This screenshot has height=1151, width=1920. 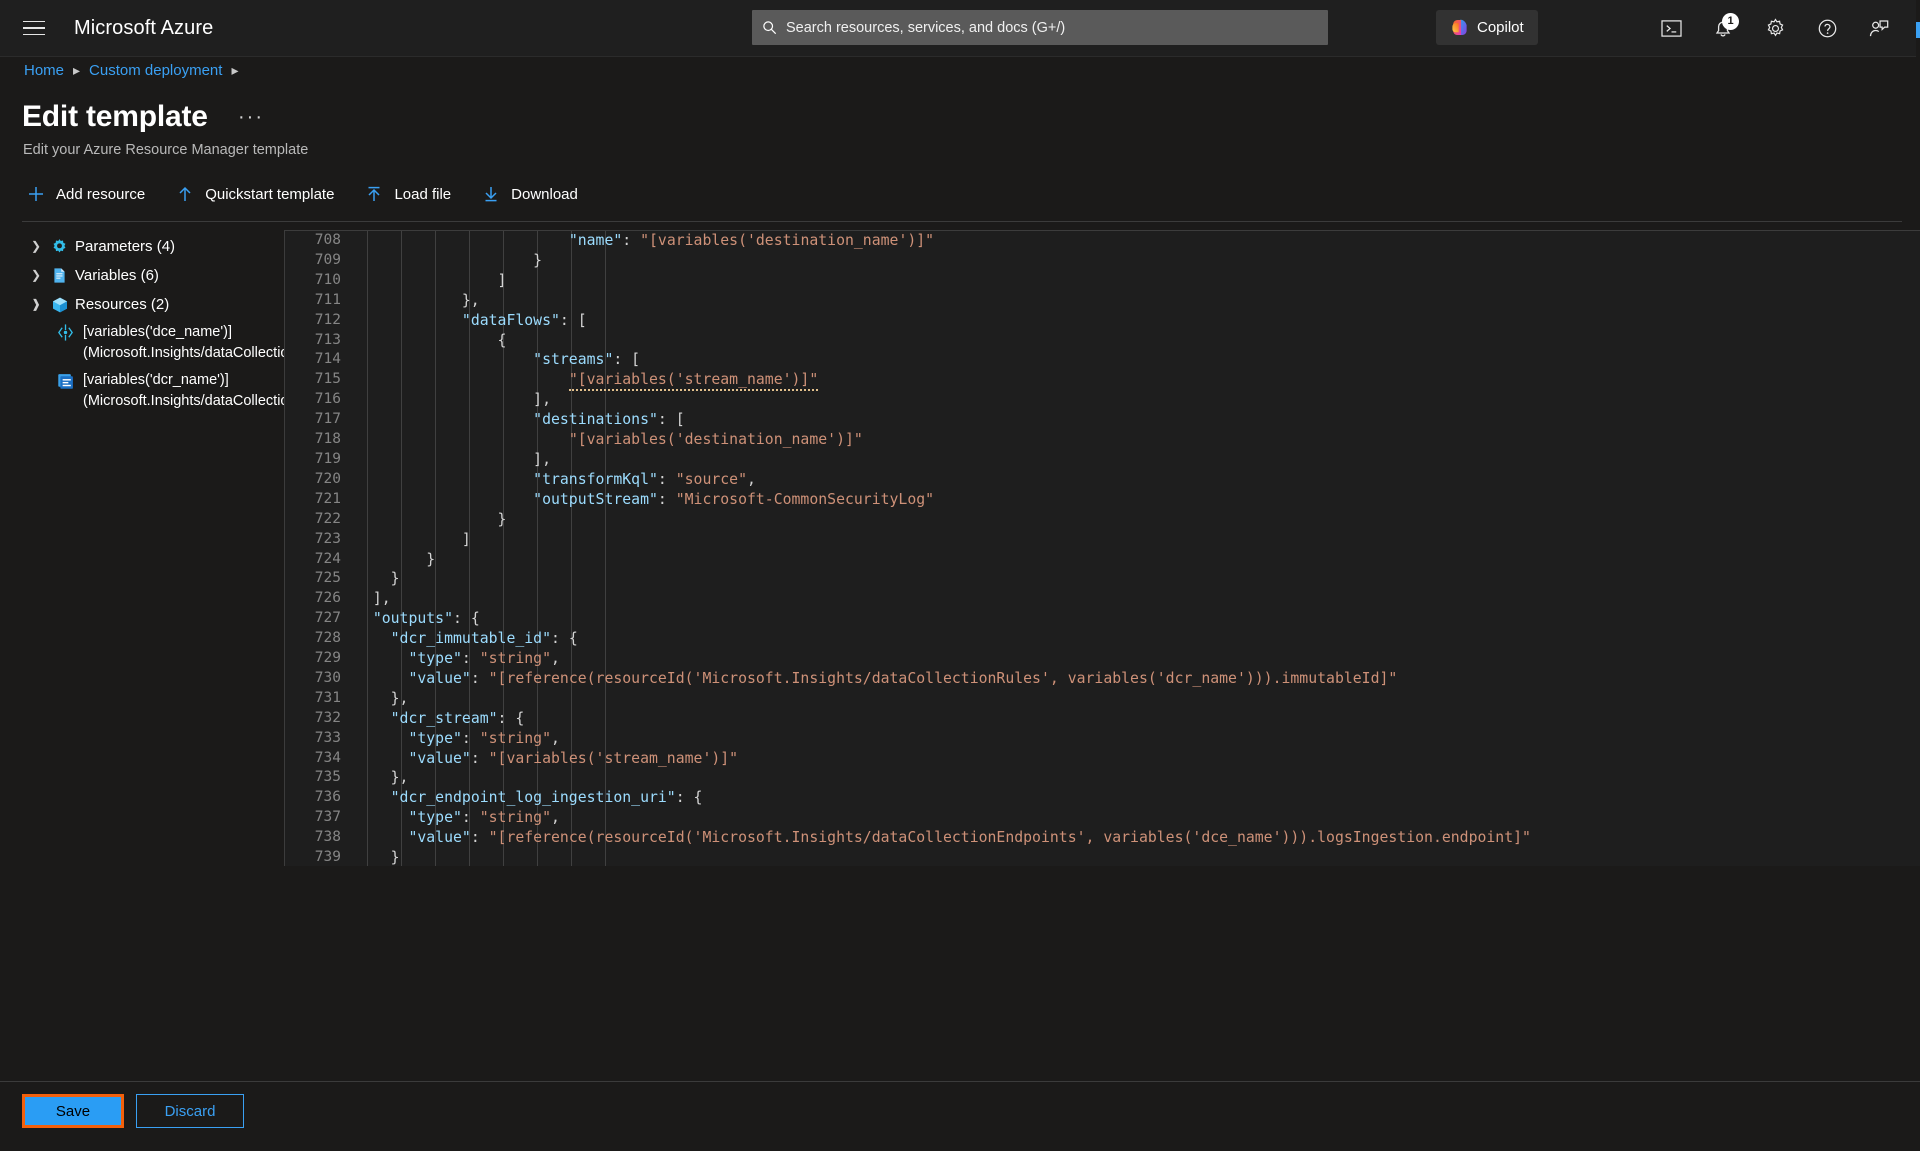 What do you see at coordinates (1137, 619) in the screenshot?
I see `code-line: "outputs": {` at bounding box center [1137, 619].